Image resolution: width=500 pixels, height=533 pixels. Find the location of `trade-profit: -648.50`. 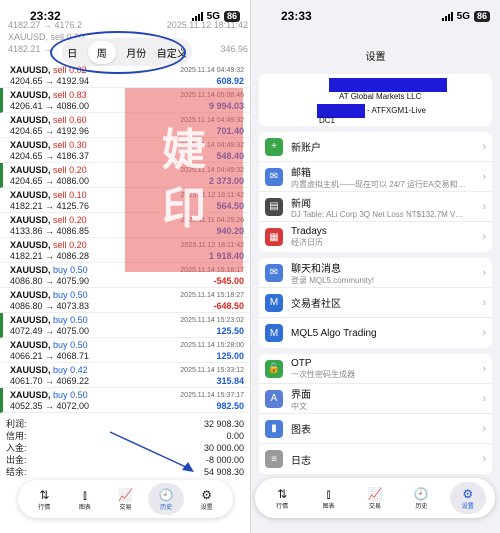

trade-profit: -648.50 is located at coordinates (228, 306).